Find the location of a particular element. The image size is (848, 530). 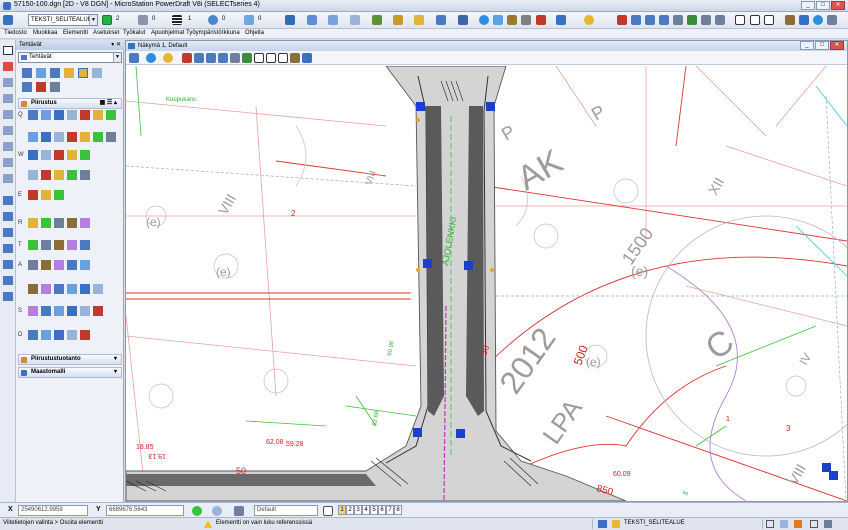

filter-icon is located at coordinates (804, 20).